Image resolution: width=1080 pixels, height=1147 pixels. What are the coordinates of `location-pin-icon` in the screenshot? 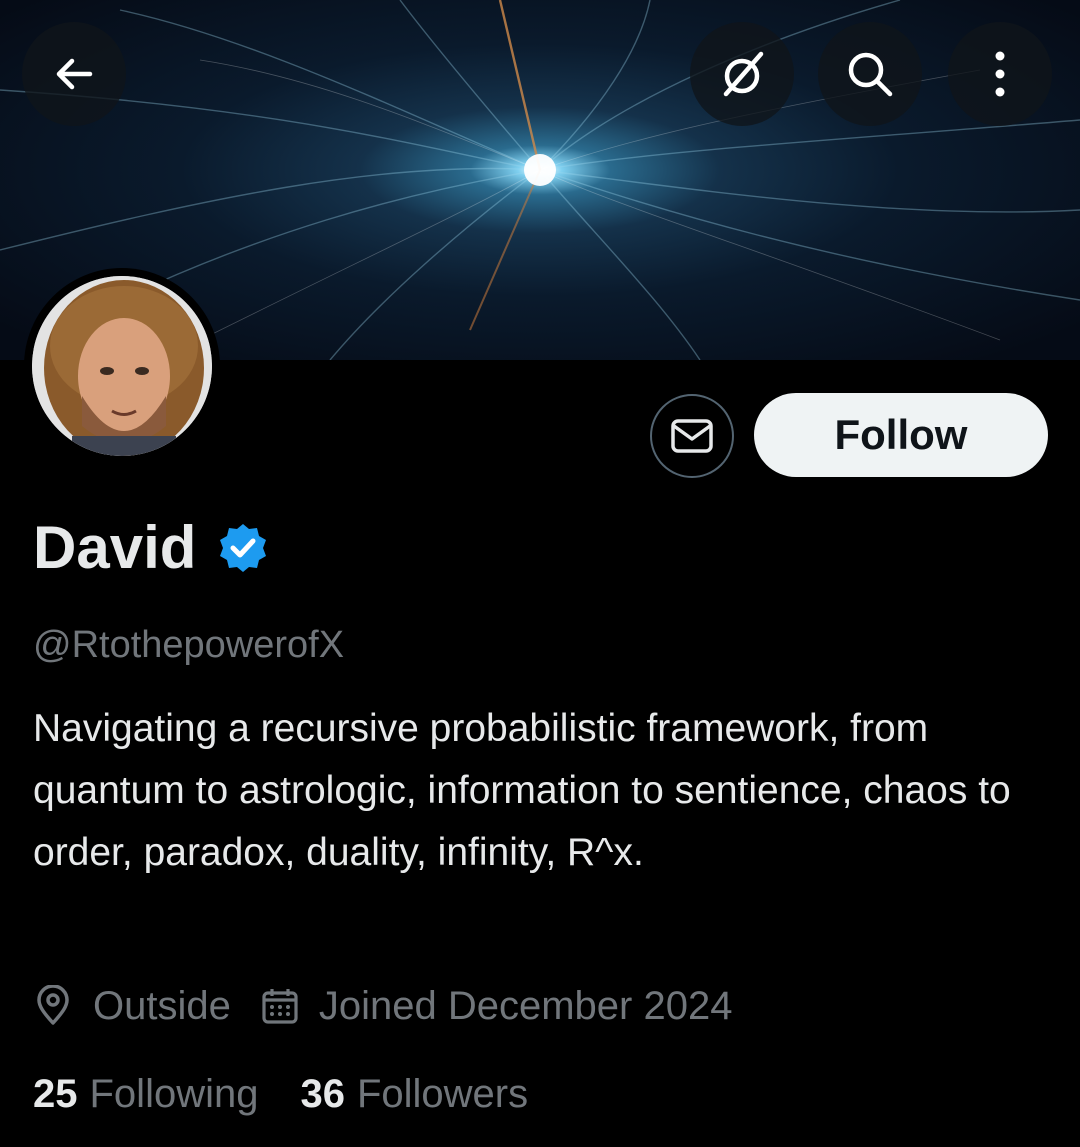 It's located at (53, 1006).